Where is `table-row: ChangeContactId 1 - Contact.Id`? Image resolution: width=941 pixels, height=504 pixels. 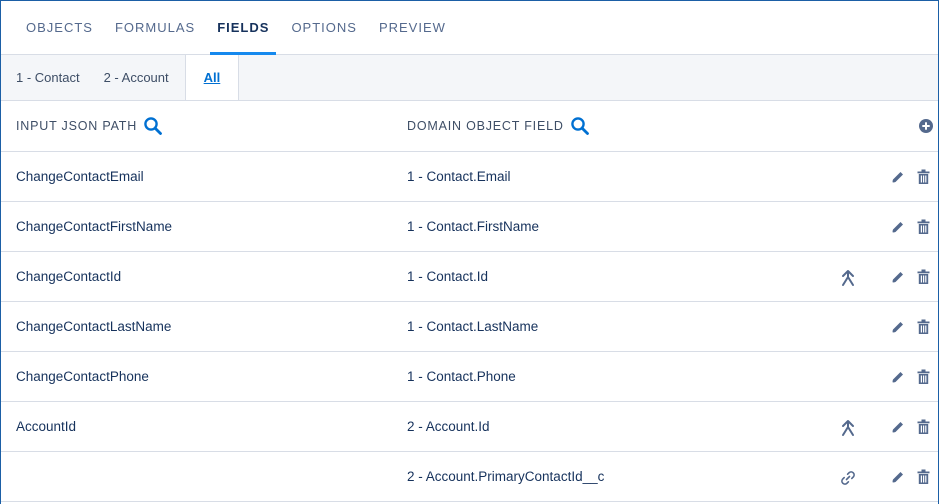 table-row: ChangeContactId 1 - Contact.Id is located at coordinates (469, 277).